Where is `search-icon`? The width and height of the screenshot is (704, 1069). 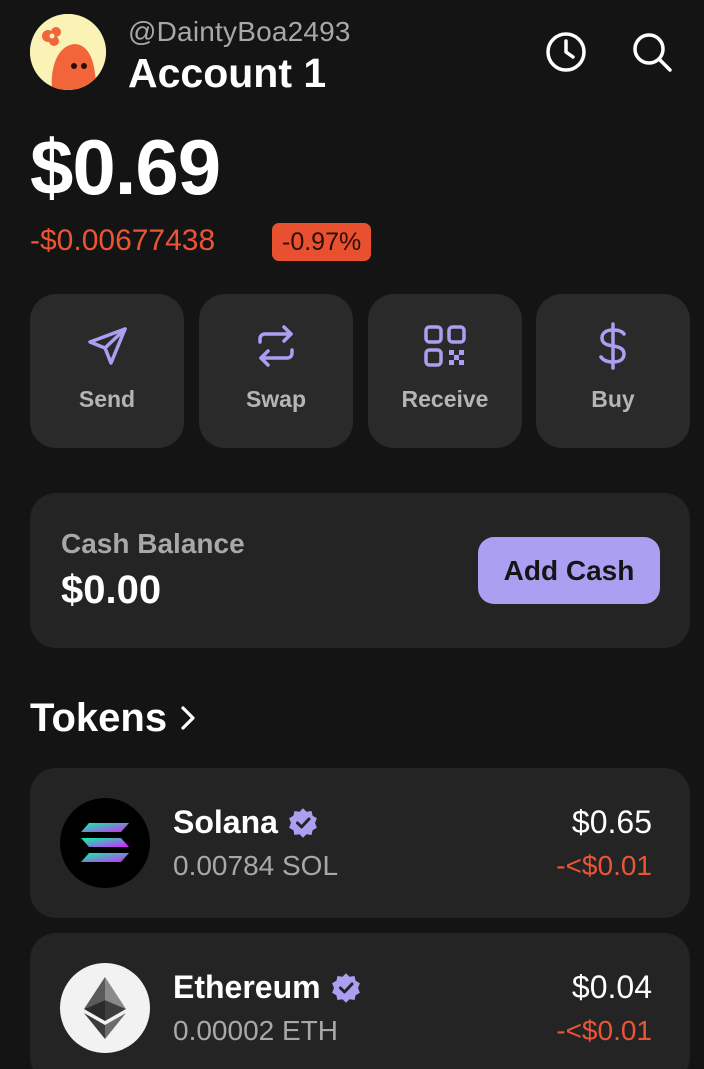
search-icon is located at coordinates (652, 52).